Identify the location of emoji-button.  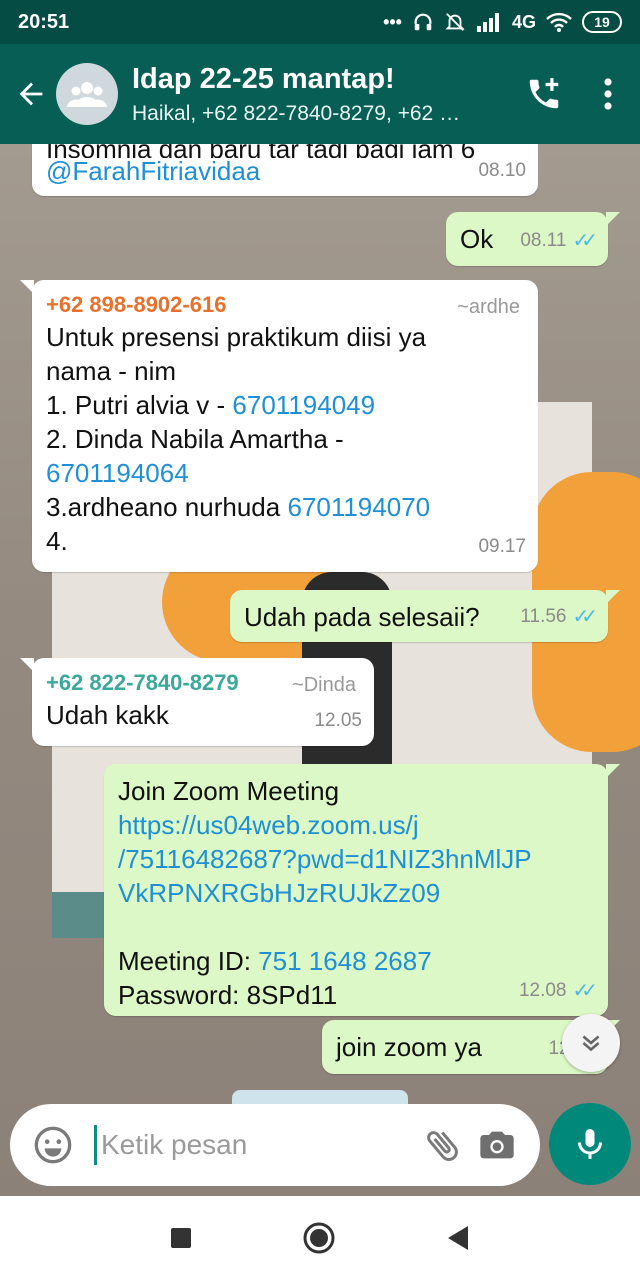
(53, 1145).